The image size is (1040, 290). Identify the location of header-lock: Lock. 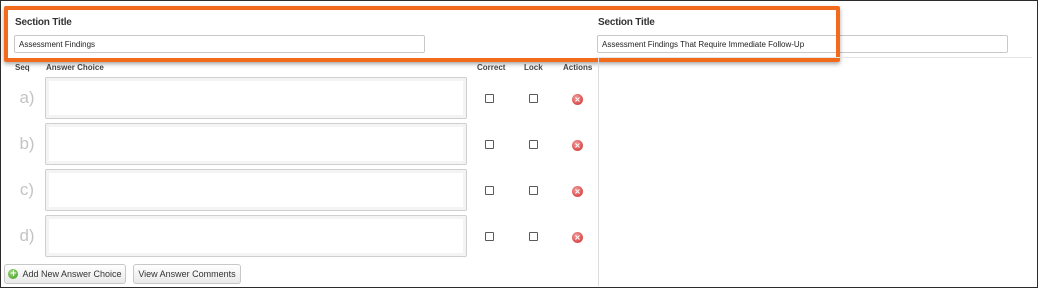
(533, 67).